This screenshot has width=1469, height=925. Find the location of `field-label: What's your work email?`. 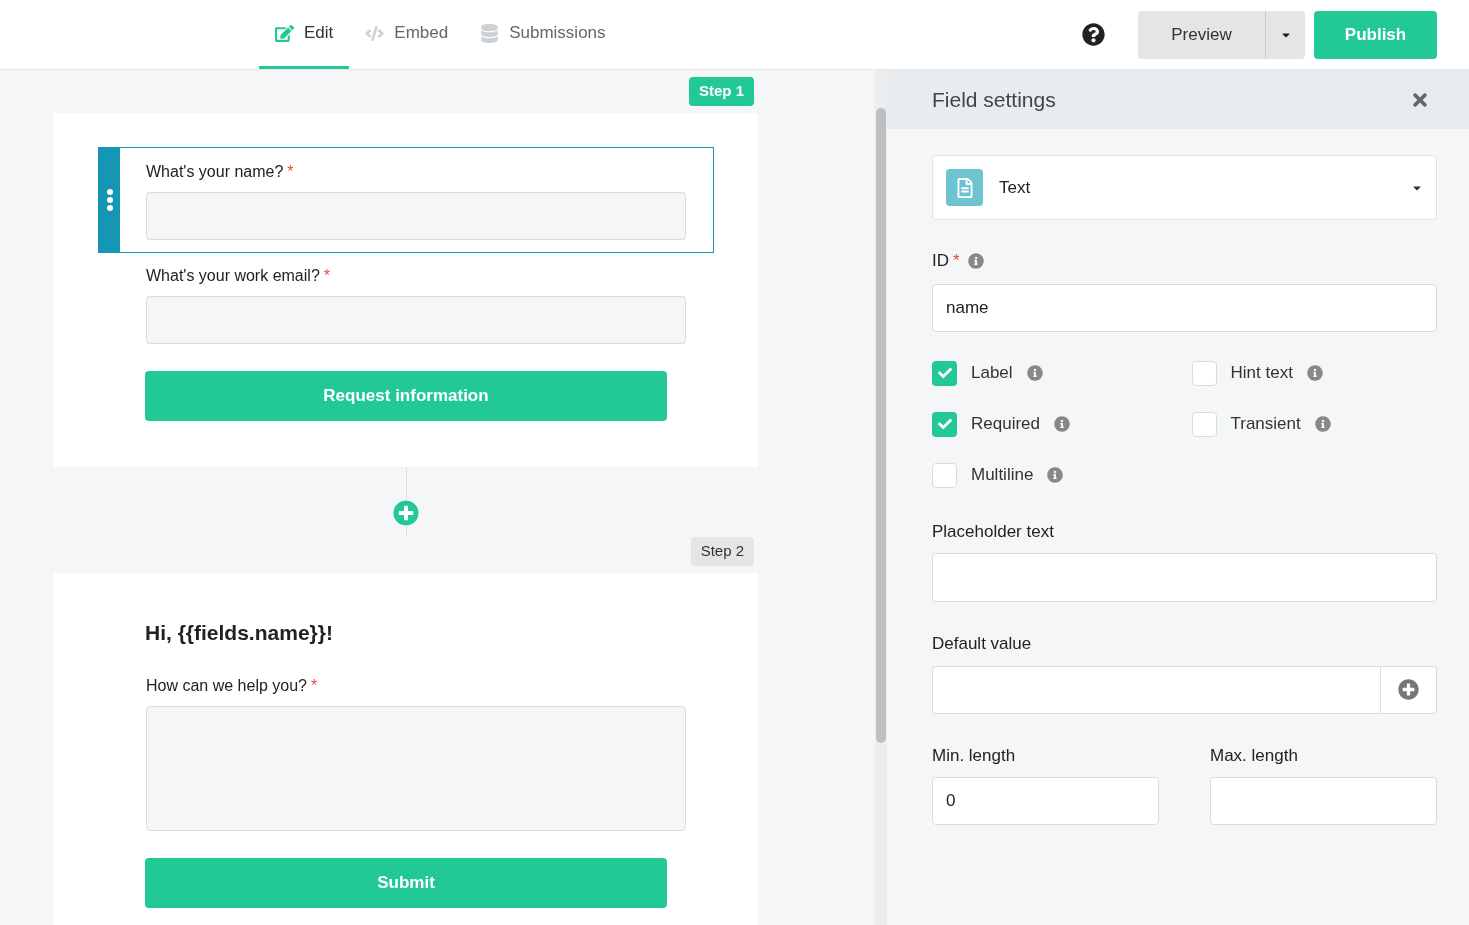

field-label: What's your work email? is located at coordinates (233, 276).